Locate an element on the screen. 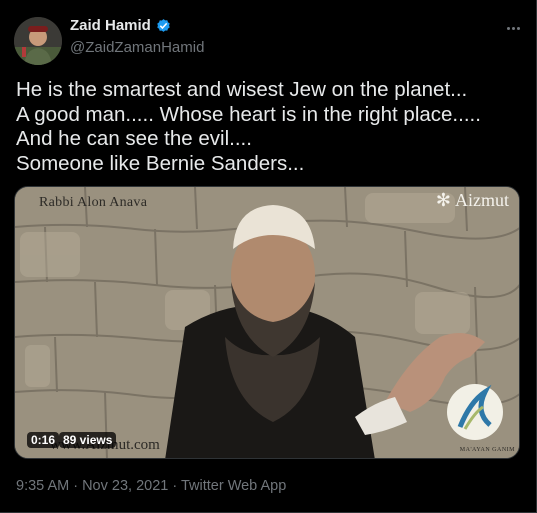 Image resolution: width=537 pixels, height=513 pixels. author-name-row: Zaid Hamid is located at coordinates (121, 25).